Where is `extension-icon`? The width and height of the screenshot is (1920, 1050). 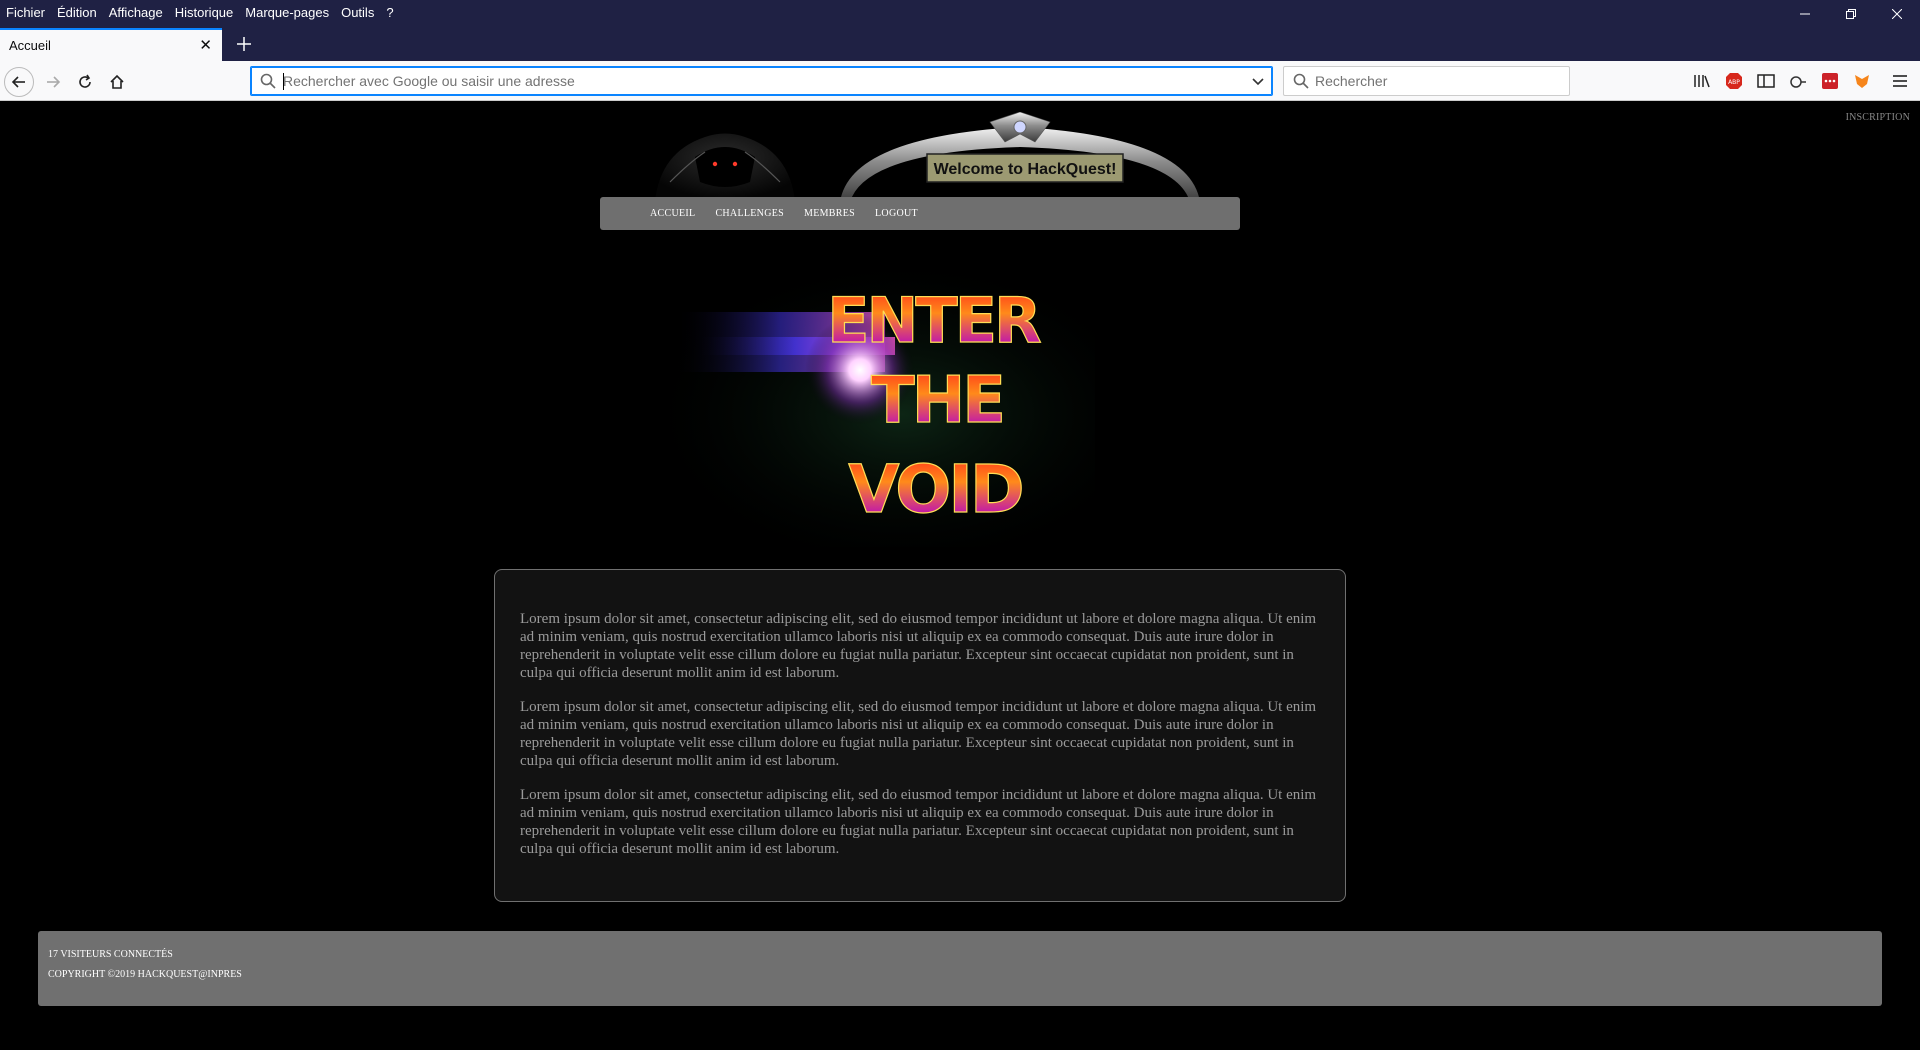 extension-icon is located at coordinates (1798, 81).